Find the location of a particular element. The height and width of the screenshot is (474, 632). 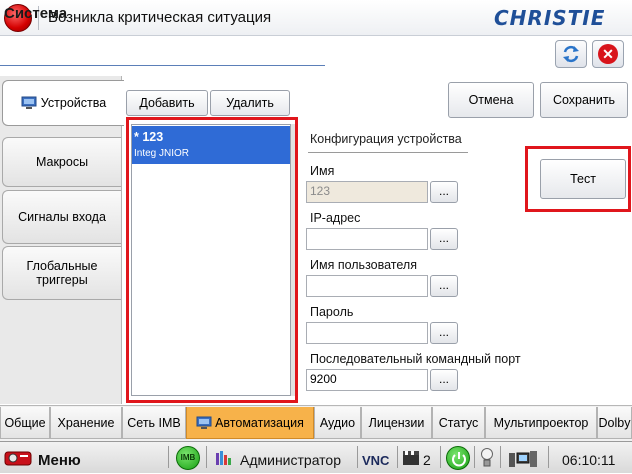

page-title: Система is located at coordinates (36, 13).